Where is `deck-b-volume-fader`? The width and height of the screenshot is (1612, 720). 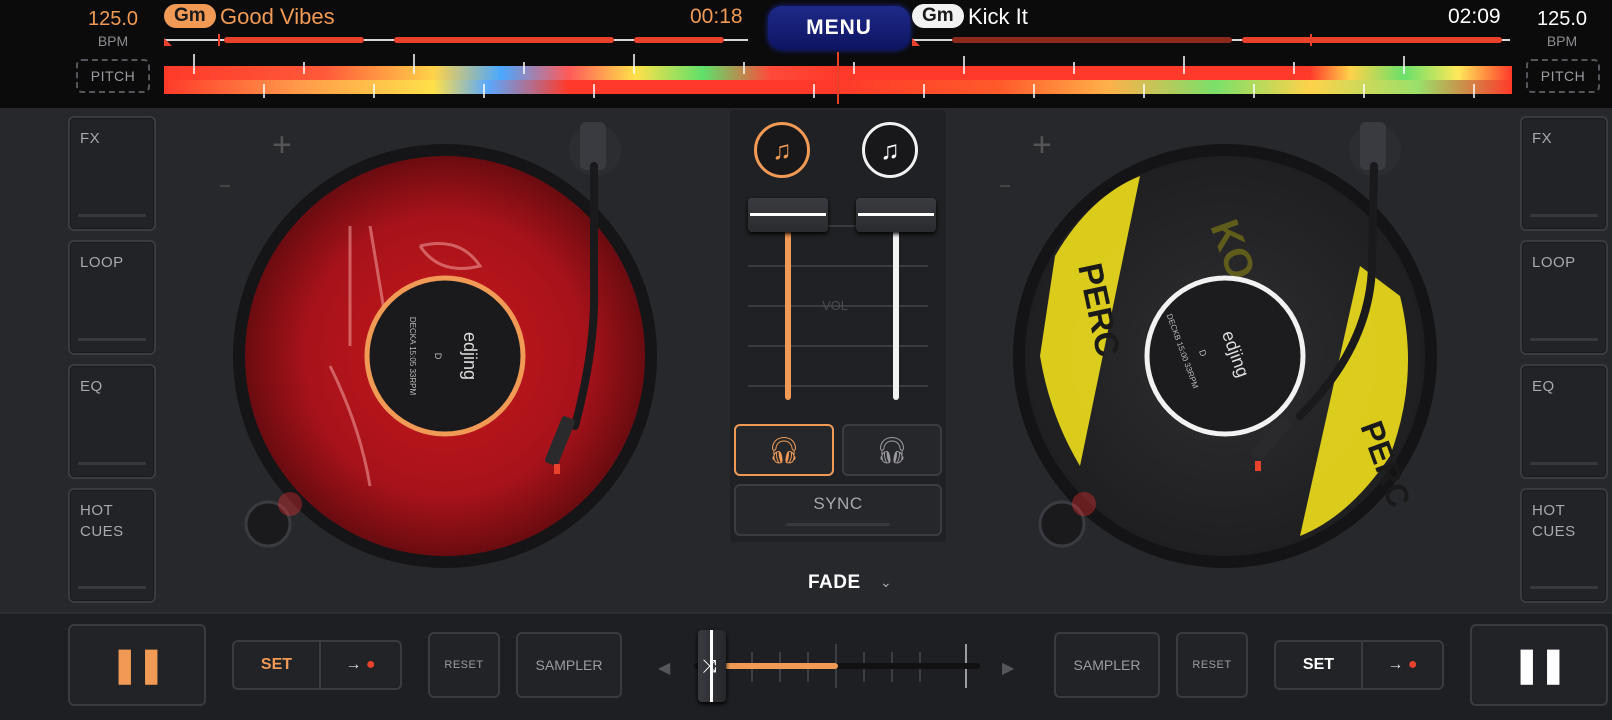 deck-b-volume-fader is located at coordinates (896, 215).